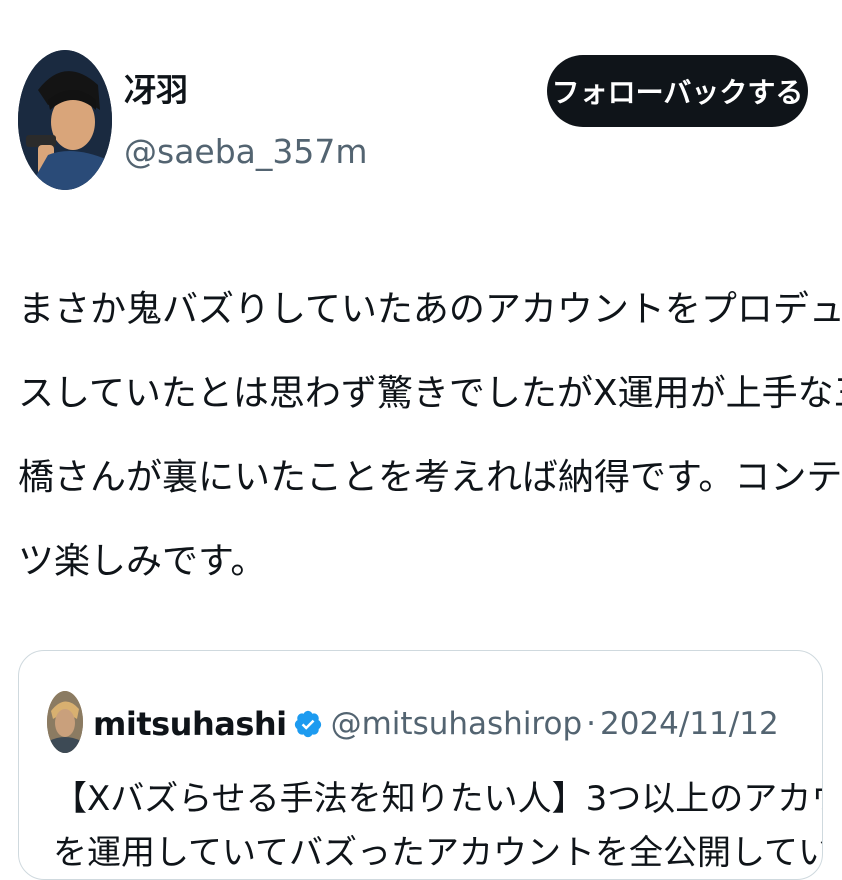 The image size is (842, 880). I want to click on quoted-tweet-header: mitsuhashi @mitsuhashirop · 2024/11/12, so click(436, 724).